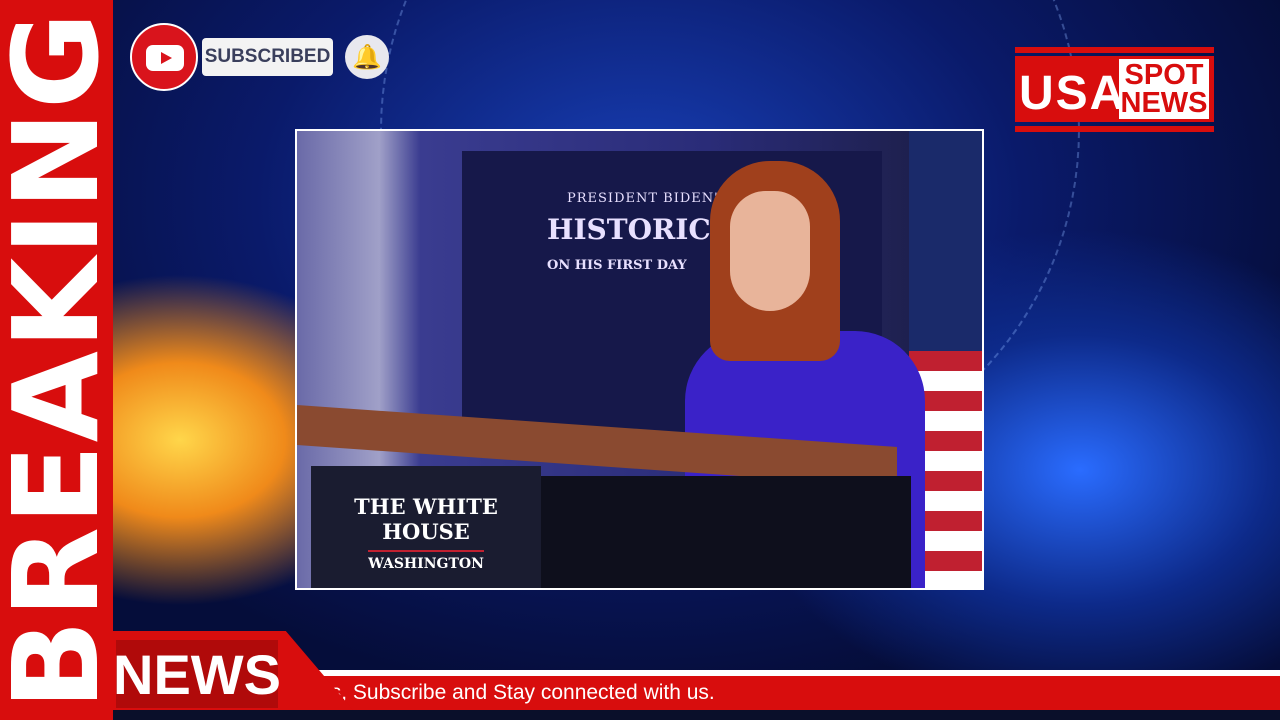 This screenshot has width=1280, height=720. What do you see at coordinates (696, 715) in the screenshot?
I see `bottom-strip` at bounding box center [696, 715].